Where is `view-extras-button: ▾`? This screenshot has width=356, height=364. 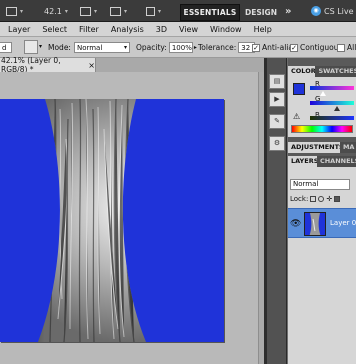
view-extras-button: ▾ is located at coordinates (88, 11).